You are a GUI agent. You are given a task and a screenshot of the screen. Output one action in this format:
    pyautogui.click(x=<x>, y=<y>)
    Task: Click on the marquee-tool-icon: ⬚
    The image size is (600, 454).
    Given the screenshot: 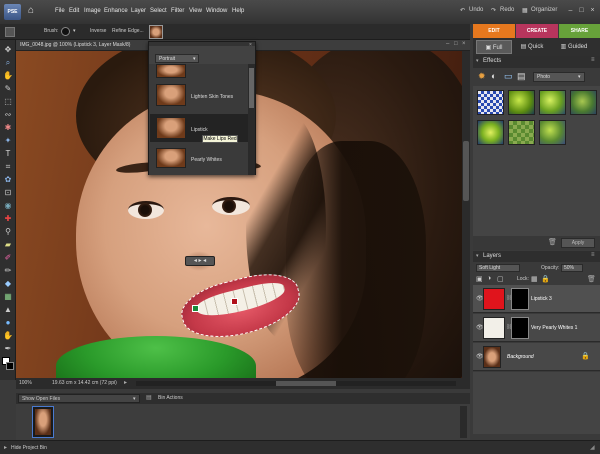 What is the action you would take?
    pyautogui.click(x=8, y=102)
    